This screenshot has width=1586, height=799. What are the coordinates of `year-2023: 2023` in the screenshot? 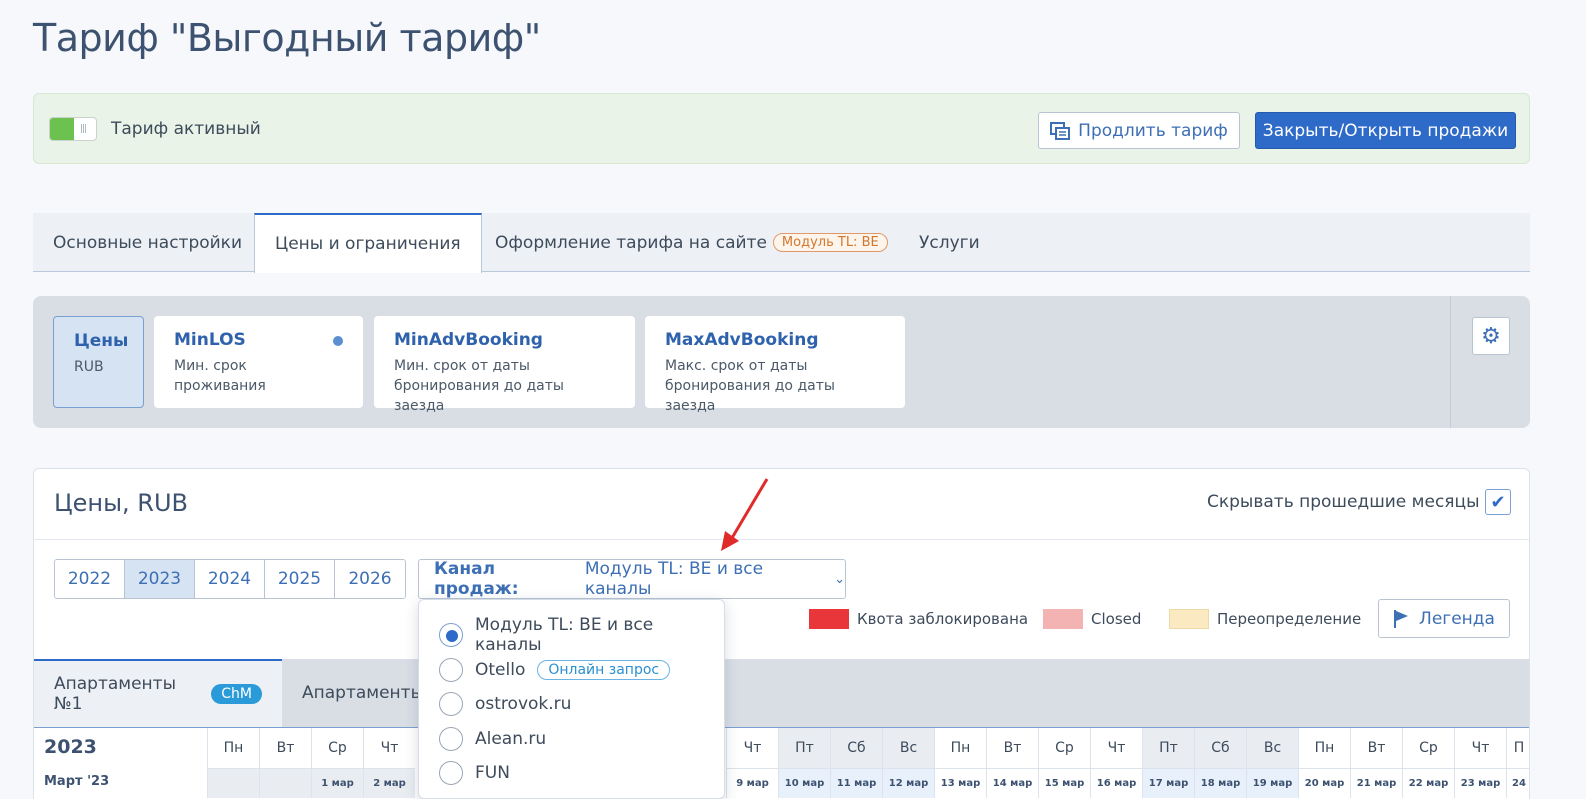 It's located at (160, 579).